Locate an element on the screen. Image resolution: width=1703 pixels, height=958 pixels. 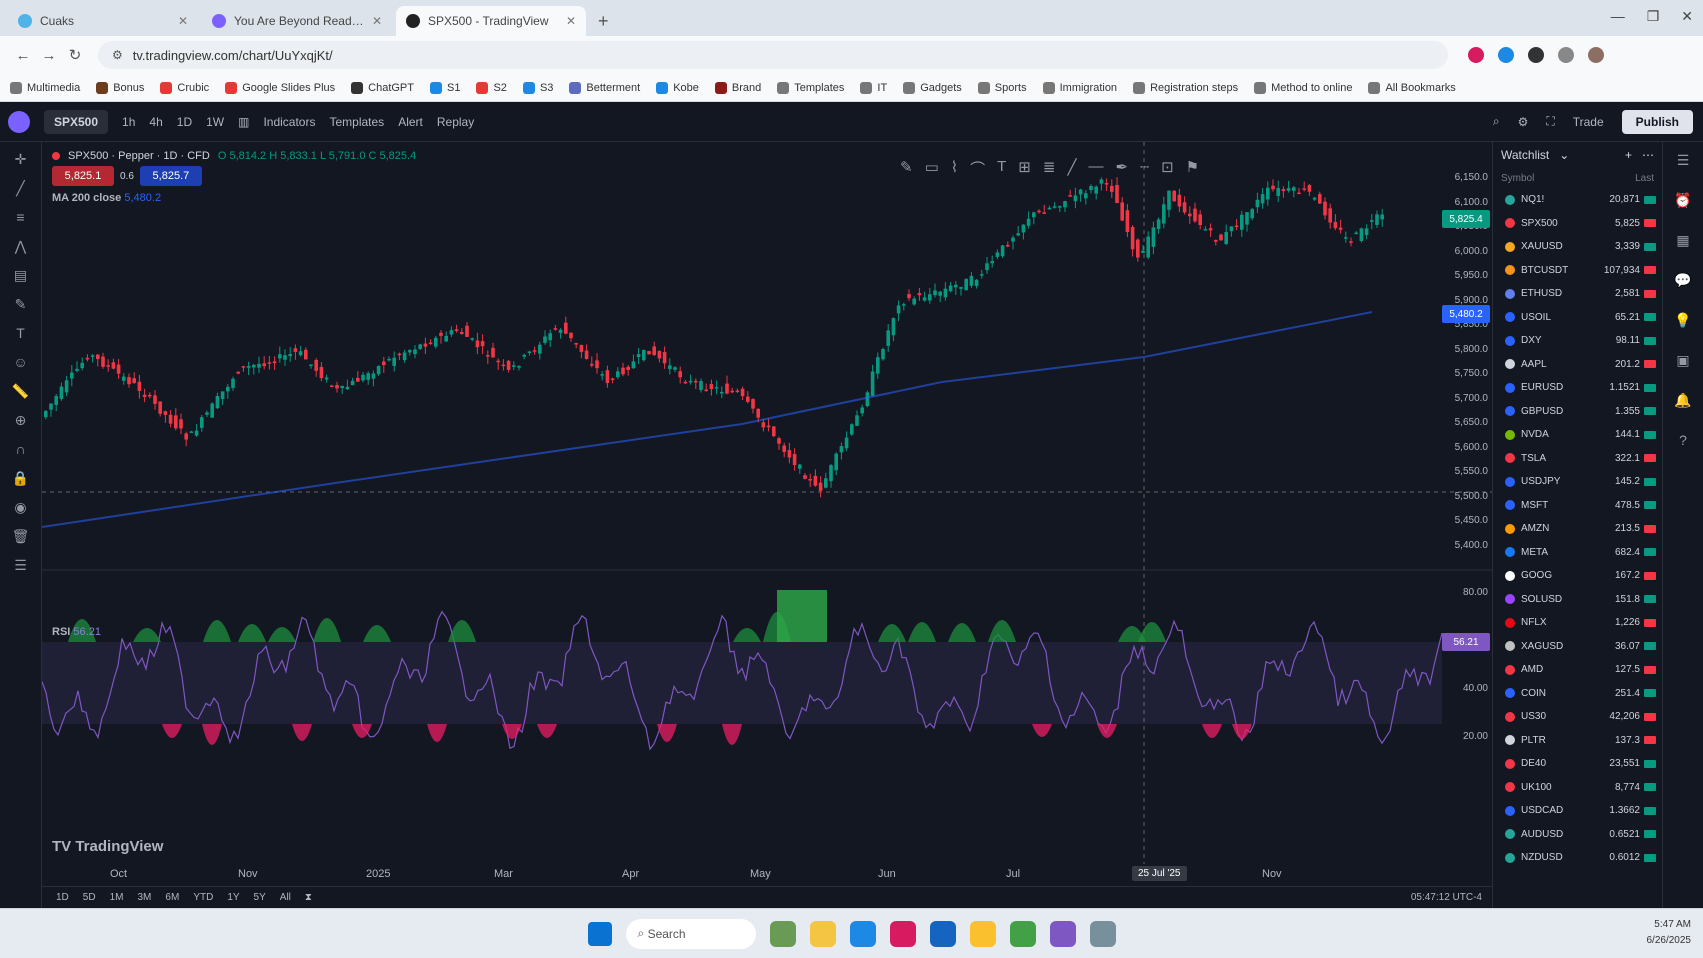
line-icon: ╱ is located at coordinates (1071, 168).